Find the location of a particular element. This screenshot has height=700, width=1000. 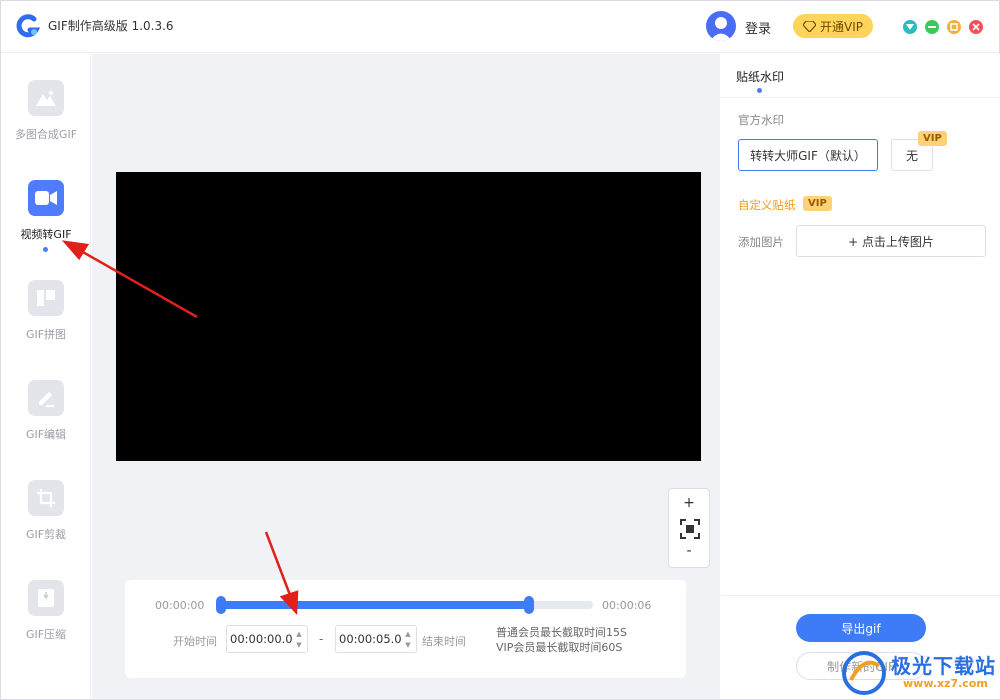

fit-screen-icon is located at coordinates (690, 529).